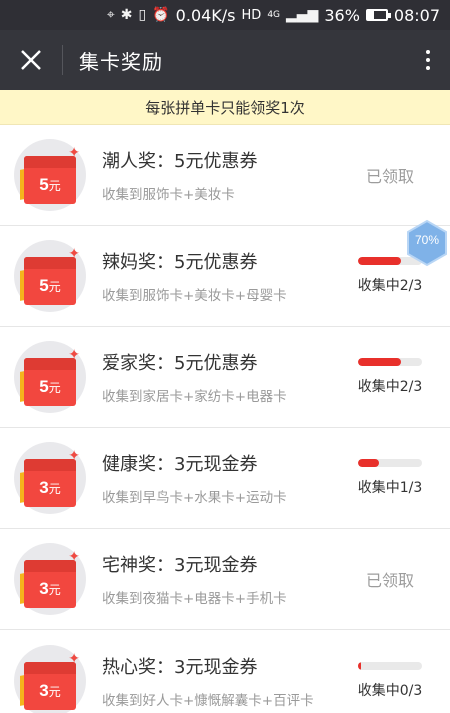 The image size is (450, 713). I want to click on clock: 08:07, so click(416, 15).